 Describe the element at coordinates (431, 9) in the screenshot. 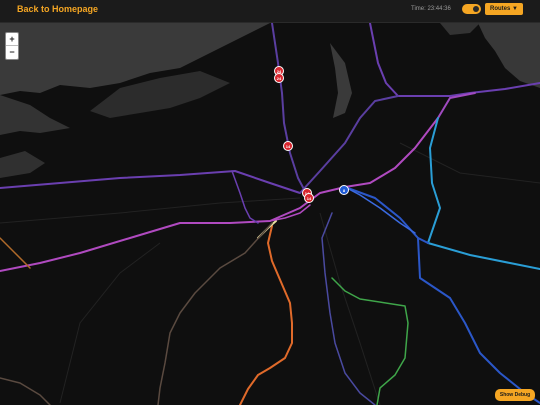

I see `time-display: Time: 23:44:36` at that location.